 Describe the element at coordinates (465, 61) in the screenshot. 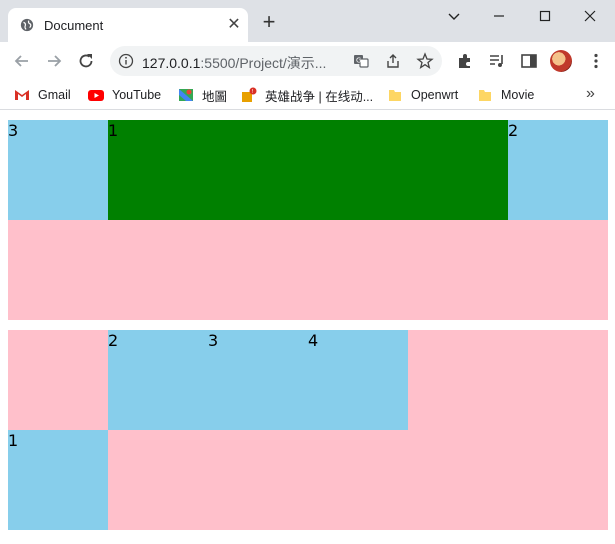

I see `extensions-icon` at that location.